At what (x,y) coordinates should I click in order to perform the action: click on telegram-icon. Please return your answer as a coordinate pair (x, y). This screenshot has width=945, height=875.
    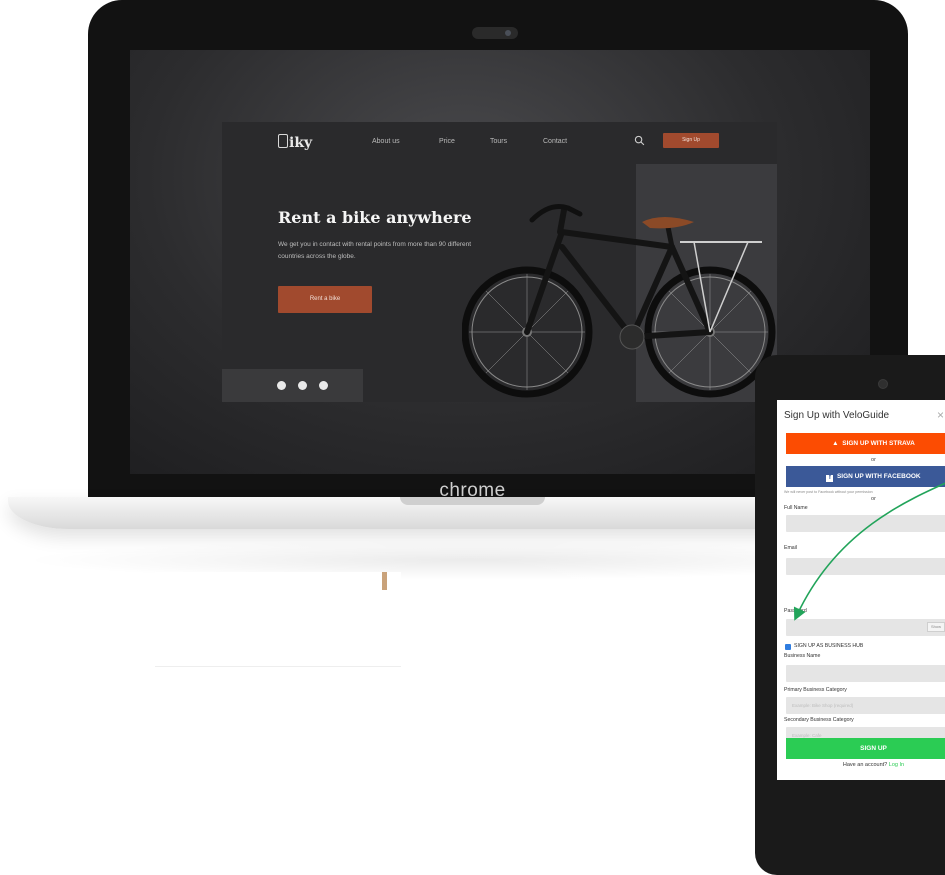
    Looking at the image, I should click on (323, 385).